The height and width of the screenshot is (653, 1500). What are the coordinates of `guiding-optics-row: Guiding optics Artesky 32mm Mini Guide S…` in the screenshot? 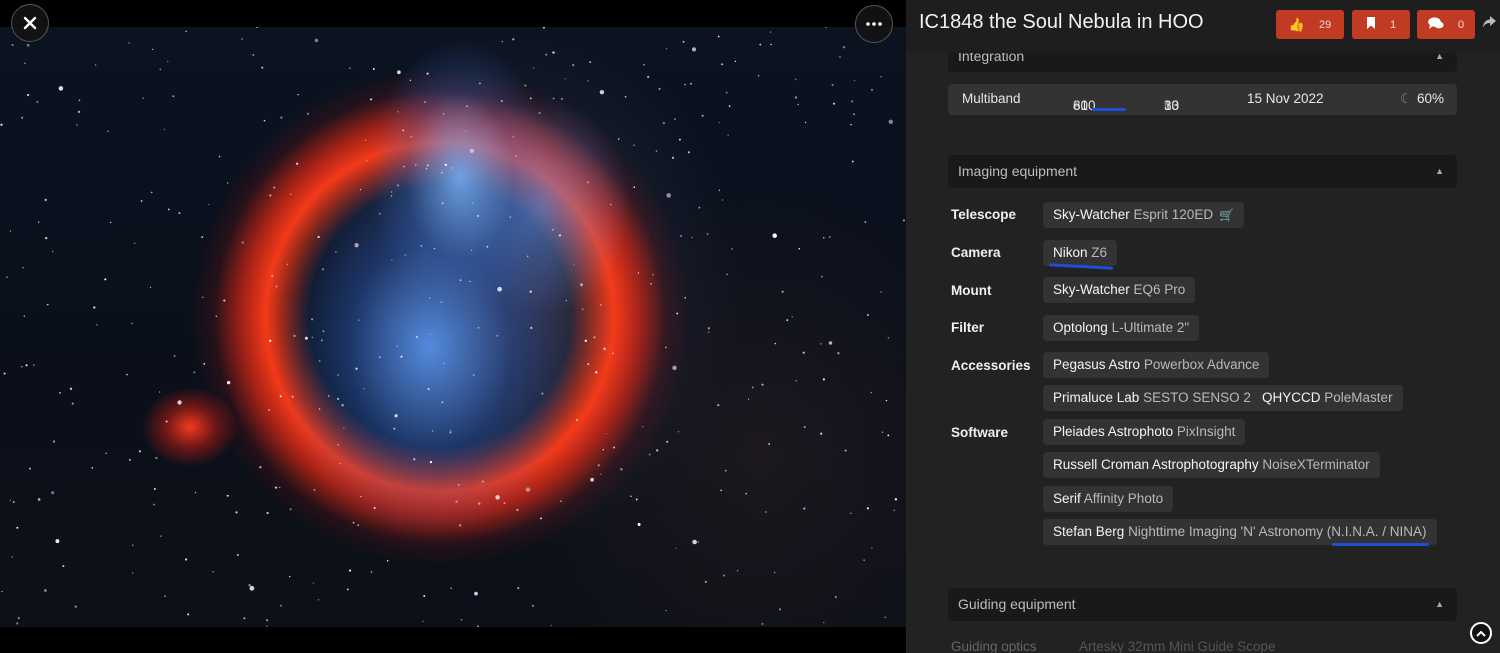 It's located at (1113, 646).